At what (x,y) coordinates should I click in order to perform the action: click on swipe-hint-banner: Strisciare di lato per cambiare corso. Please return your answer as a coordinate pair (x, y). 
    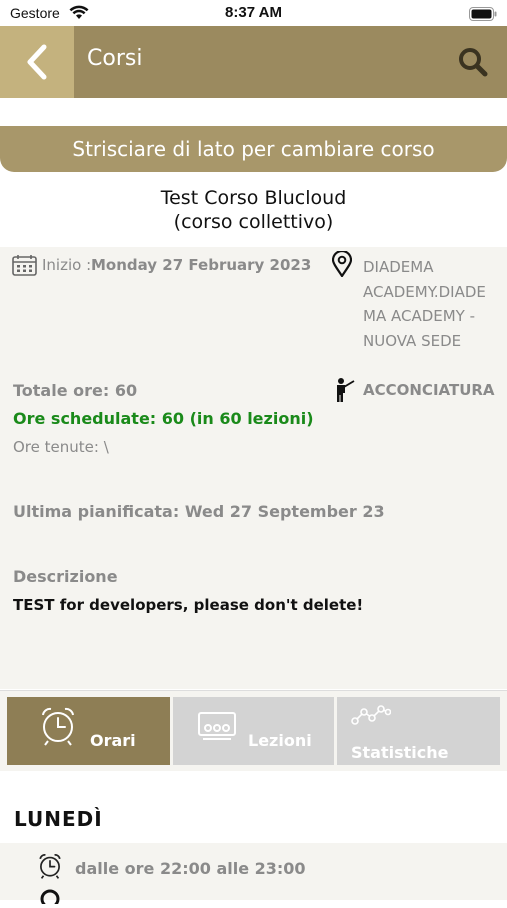
    Looking at the image, I should click on (253, 149).